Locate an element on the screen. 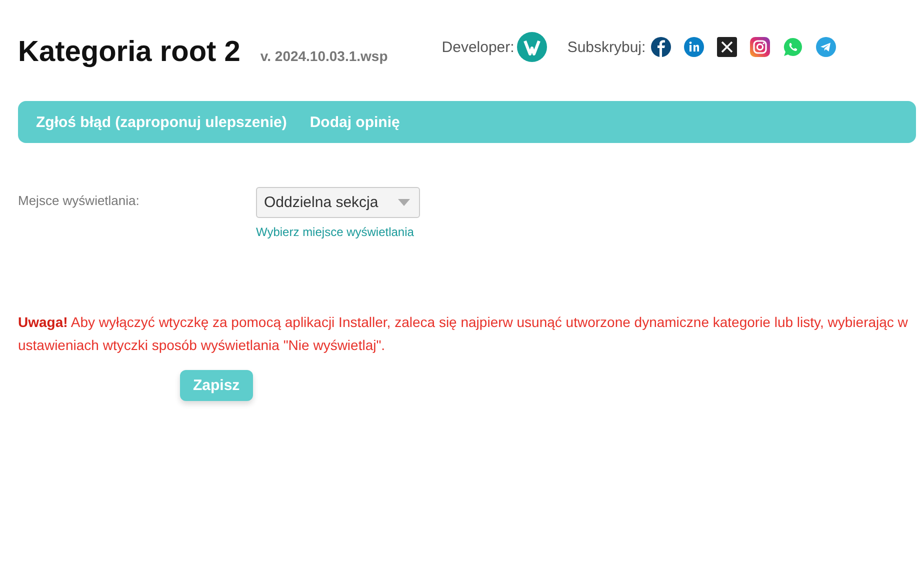 The width and height of the screenshot is (920, 570). linkedin-icon is located at coordinates (694, 47).